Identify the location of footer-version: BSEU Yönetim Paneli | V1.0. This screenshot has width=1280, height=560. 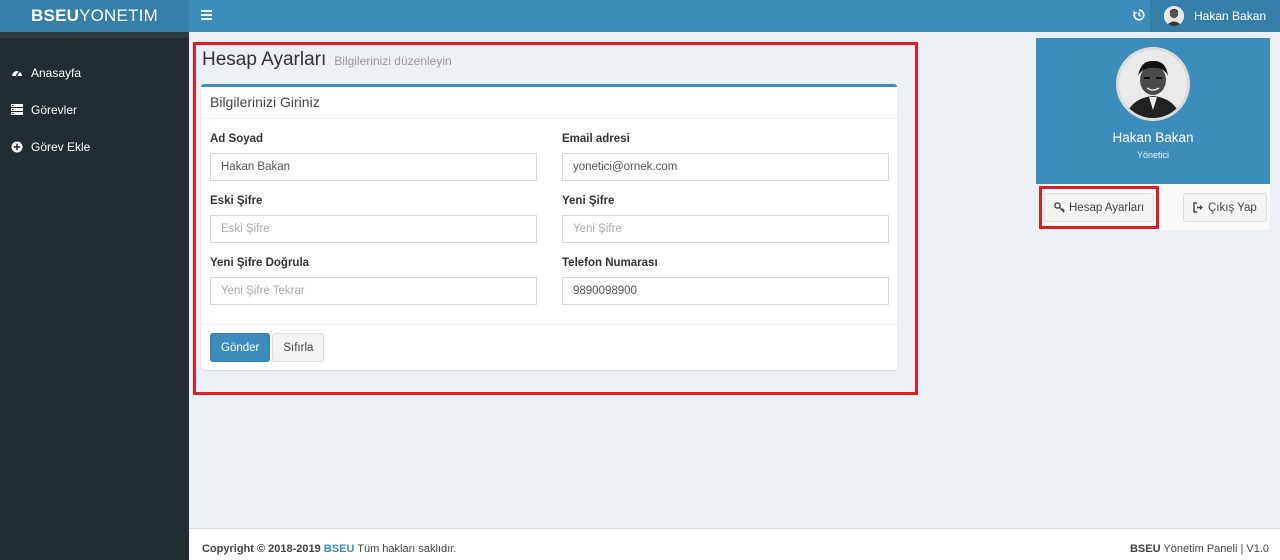
(1199, 549).